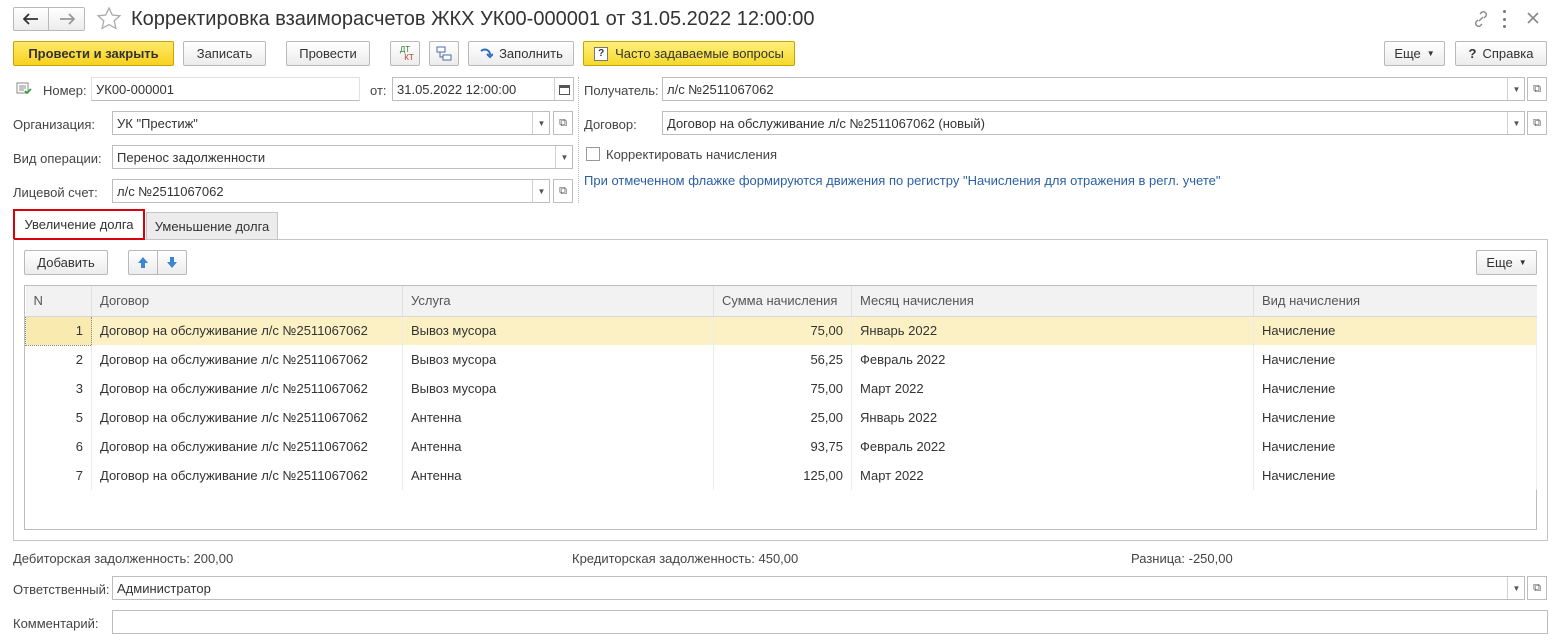 This screenshot has width=1555, height=640. I want to click on post-and-close-button: Провести и закрыть, so click(93, 53).